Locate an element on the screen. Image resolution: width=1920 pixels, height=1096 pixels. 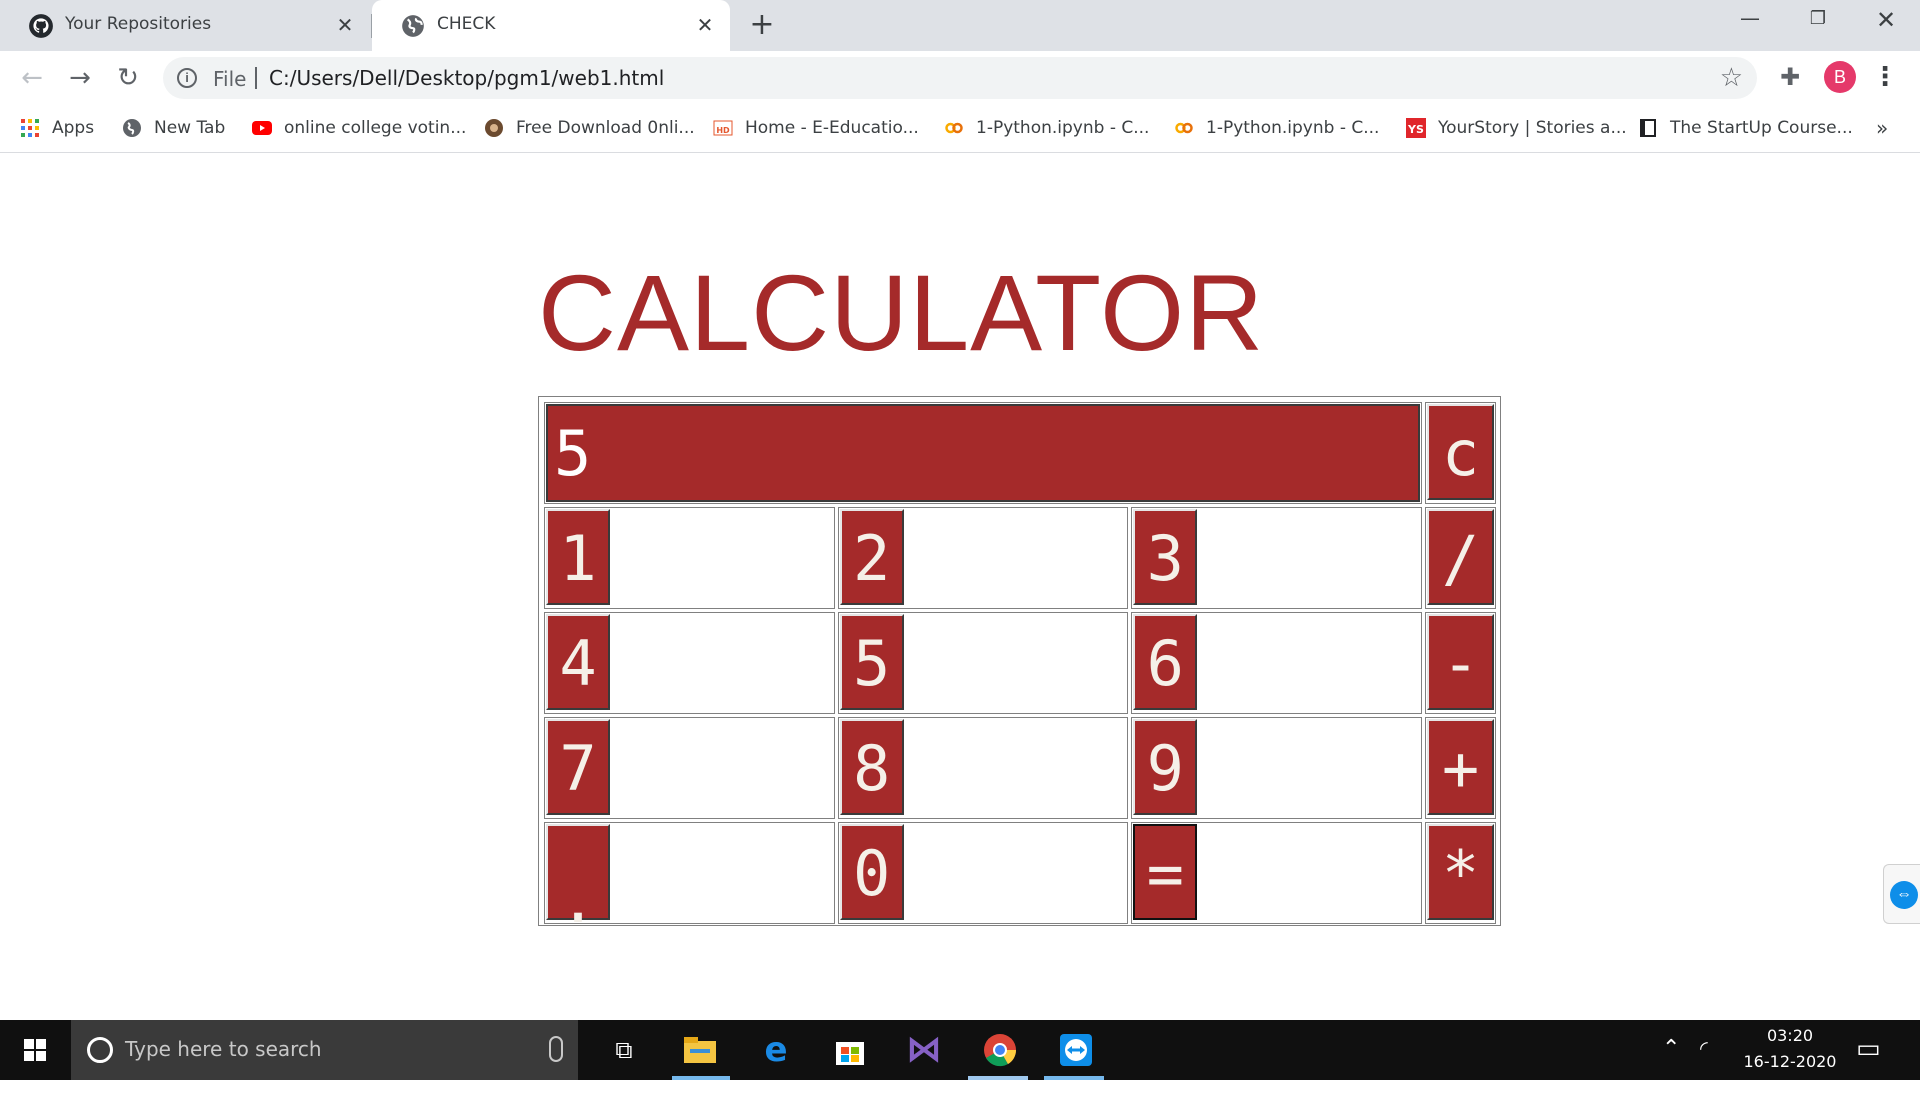
microphone-icon is located at coordinates (556, 1049).